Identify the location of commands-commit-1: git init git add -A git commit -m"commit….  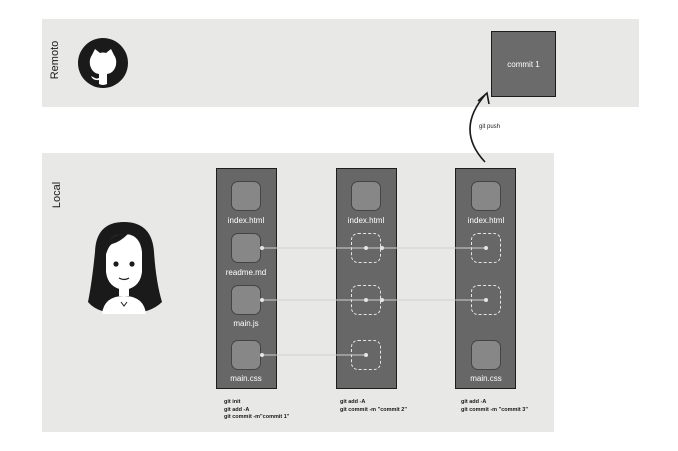
(256, 410).